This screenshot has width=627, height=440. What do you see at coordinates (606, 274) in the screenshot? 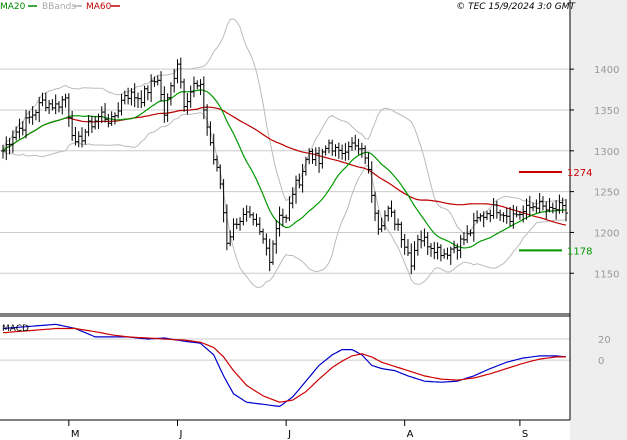
I see `price-y-tick-label: 1150` at bounding box center [606, 274].